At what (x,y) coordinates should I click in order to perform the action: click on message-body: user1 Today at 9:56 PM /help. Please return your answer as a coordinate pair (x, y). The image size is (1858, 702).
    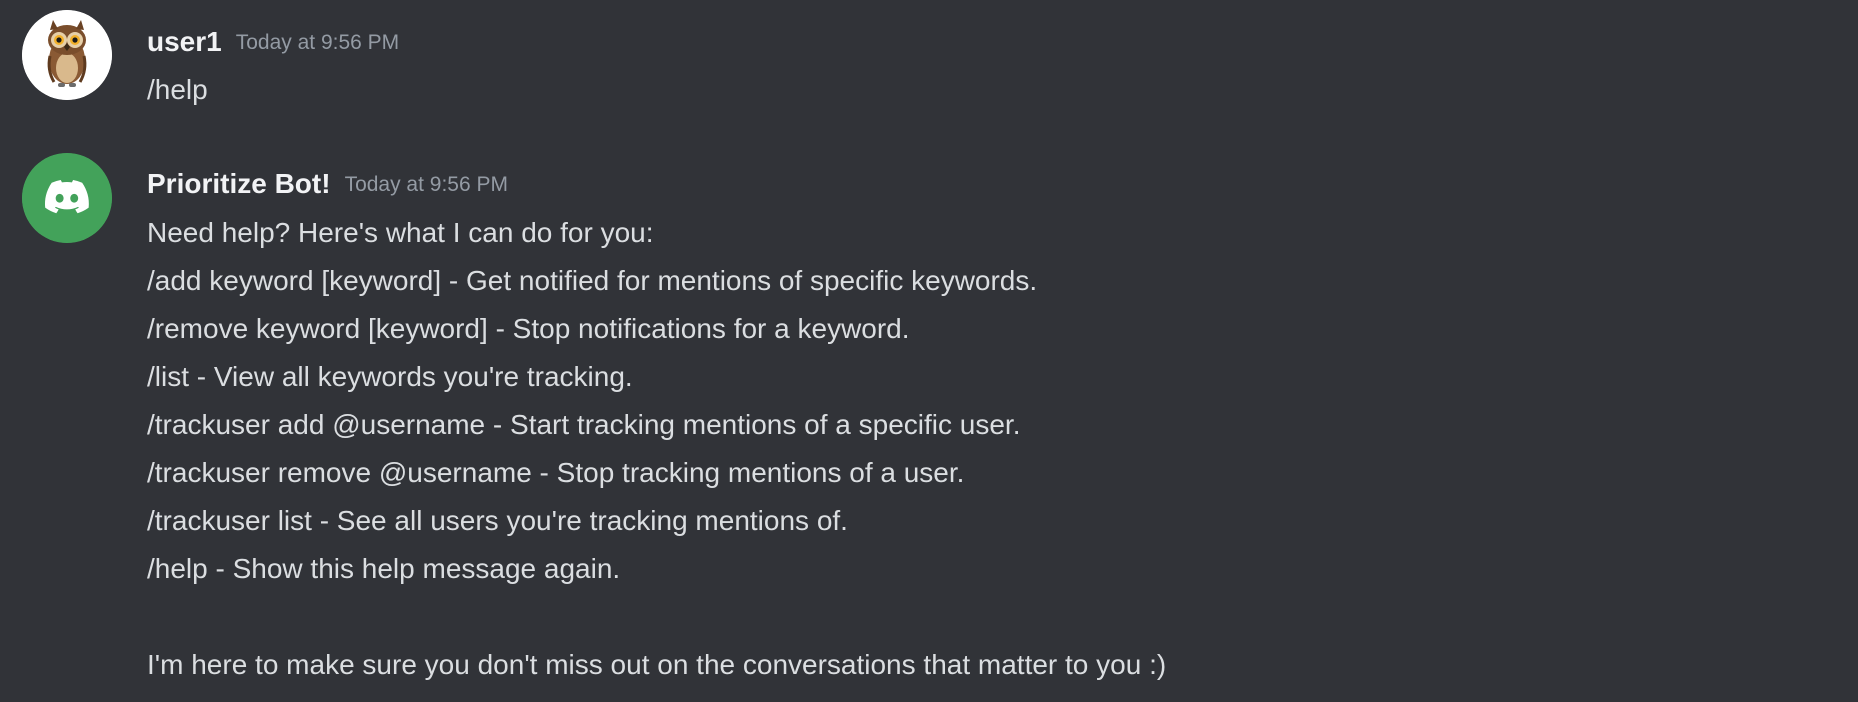
    Looking at the image, I should click on (992, 62).